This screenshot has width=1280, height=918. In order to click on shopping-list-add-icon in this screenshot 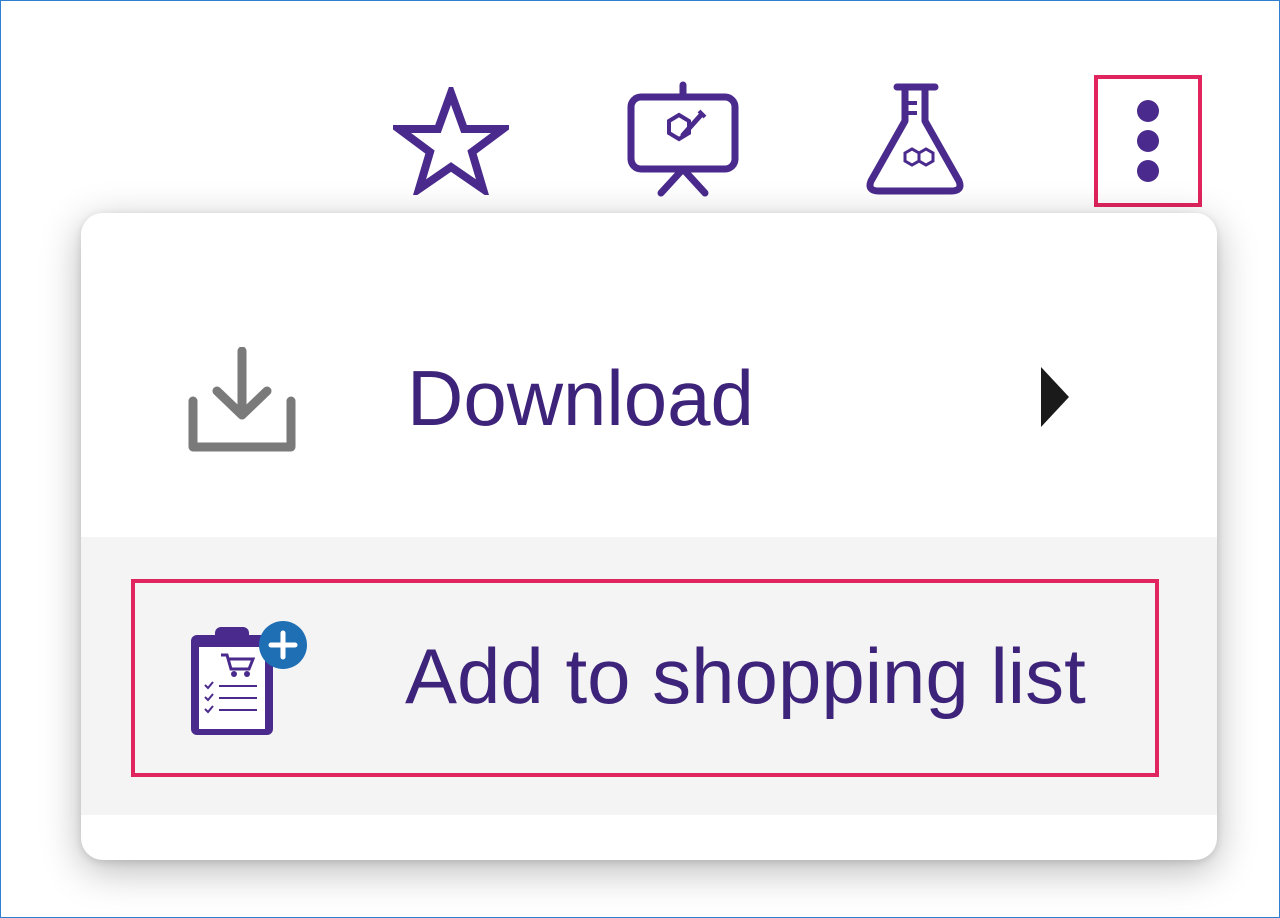, I will do `click(249, 678)`.